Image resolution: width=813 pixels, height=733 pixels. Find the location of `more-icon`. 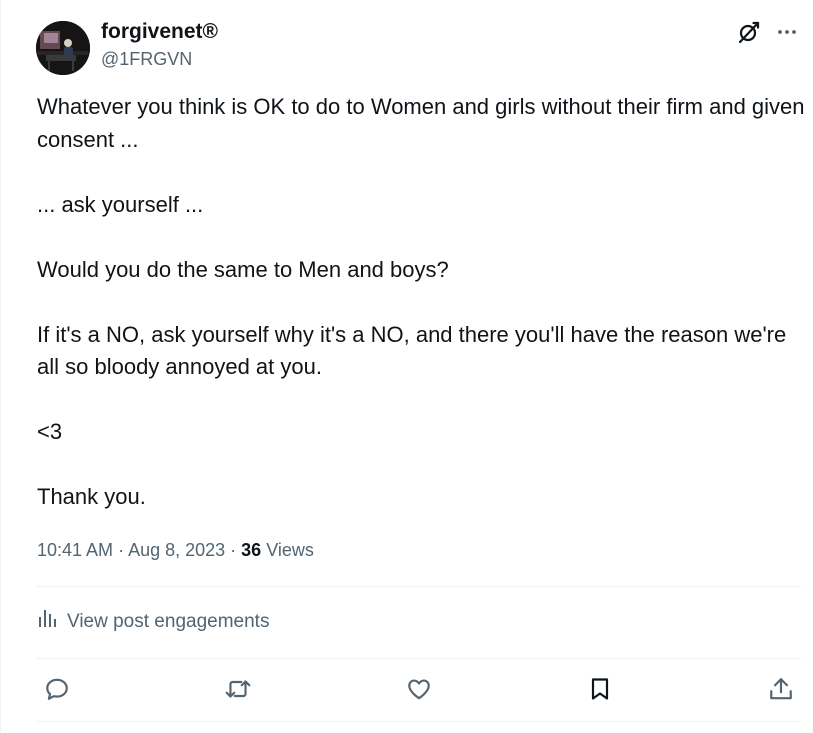

more-icon is located at coordinates (787, 32).